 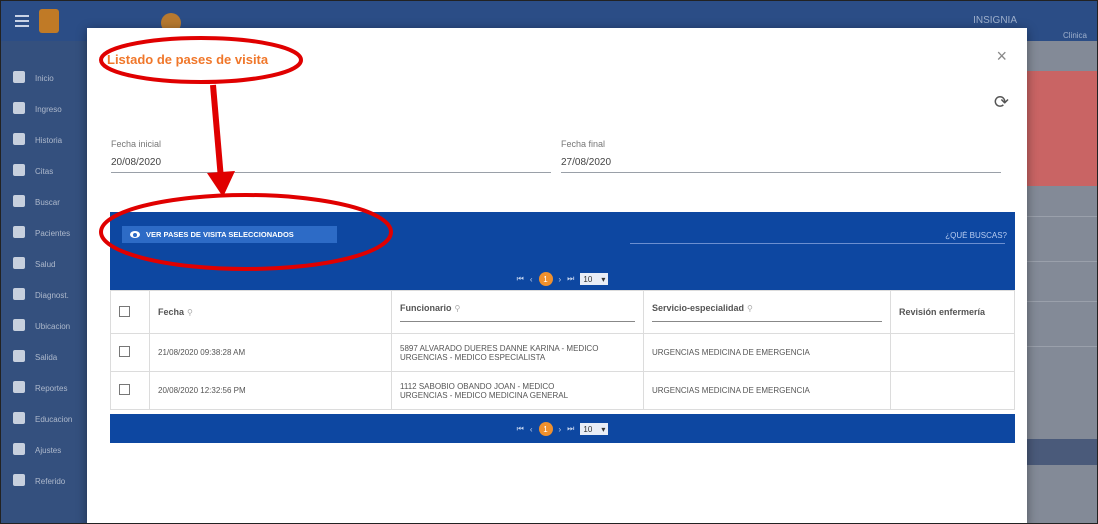 I want to click on refresh-icon: ⟳, so click(x=1001, y=102).